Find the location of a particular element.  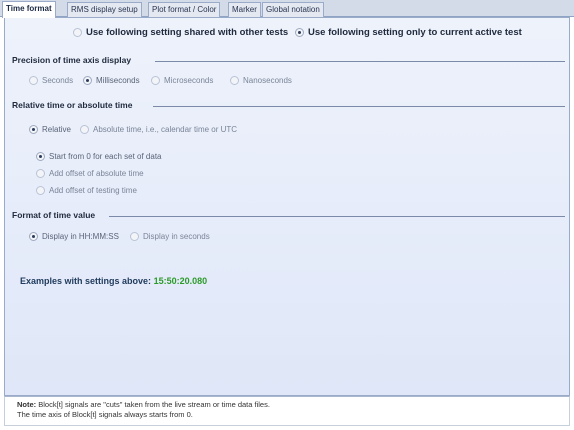

precision-nanoseconds-option: Nanoseconds is located at coordinates (261, 80).